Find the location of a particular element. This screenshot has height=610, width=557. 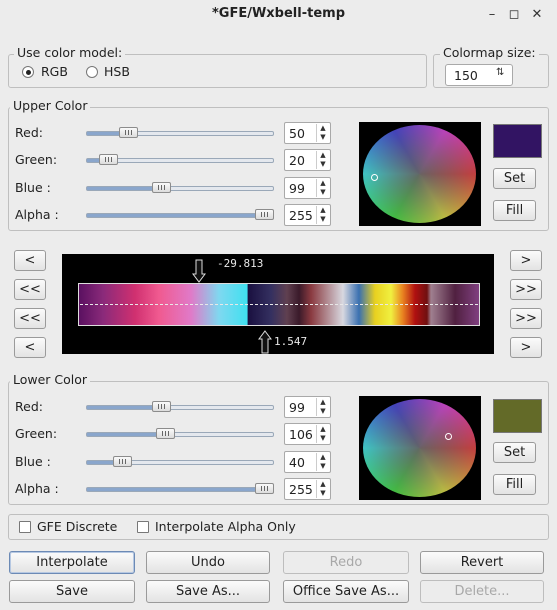

upper-blue-spinbox: 99 ▲ ▼ is located at coordinates (307, 188).